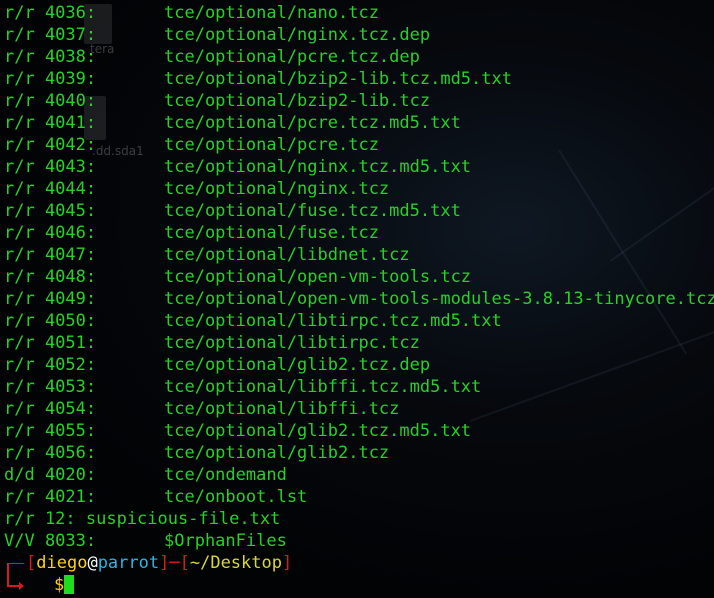 The width and height of the screenshot is (714, 598). Describe the element at coordinates (277, 189) in the screenshot. I see `entry-path: tce/optional/nginx.tcz` at that location.